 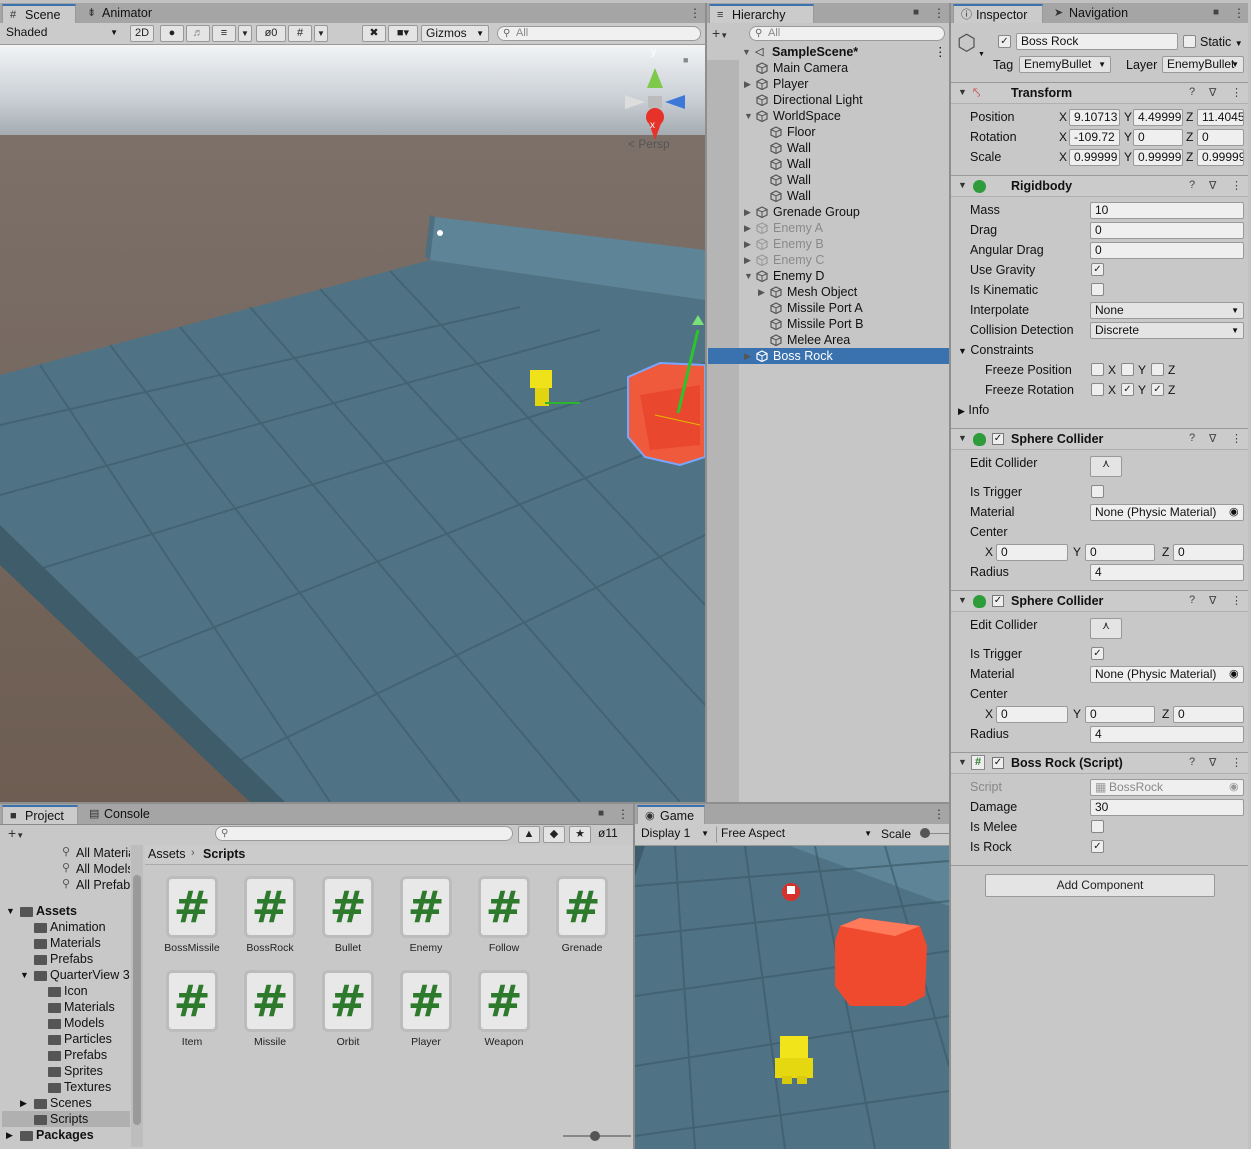 I want to click on shading-mode-dropdown: Shaded ▼, so click(x=62, y=33).